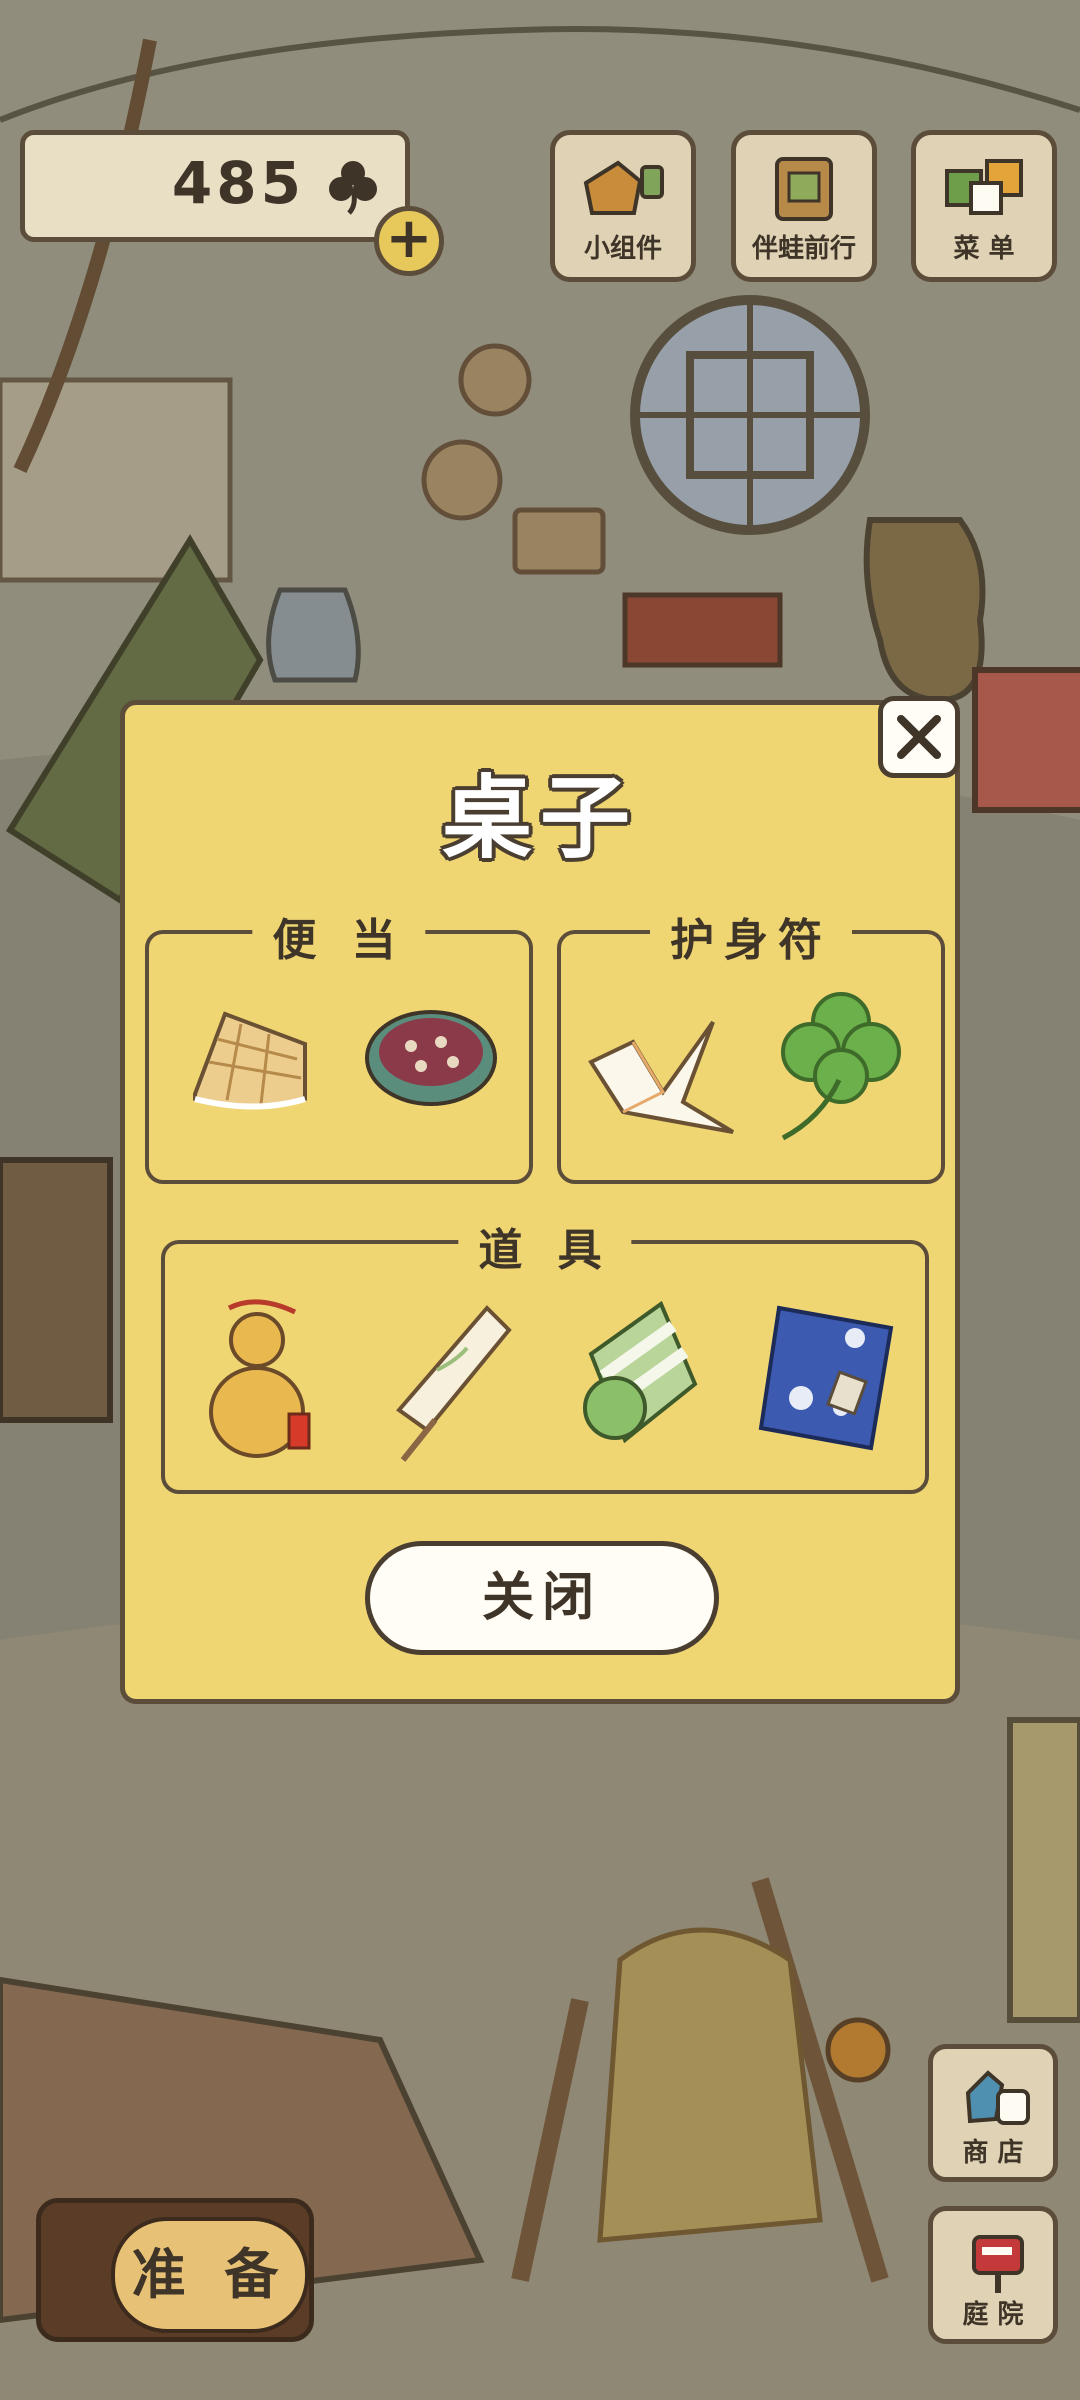 The height and width of the screenshot is (2400, 1080). Describe the element at coordinates (210, 2275) in the screenshot. I see `ready-label: 准 备` at that location.